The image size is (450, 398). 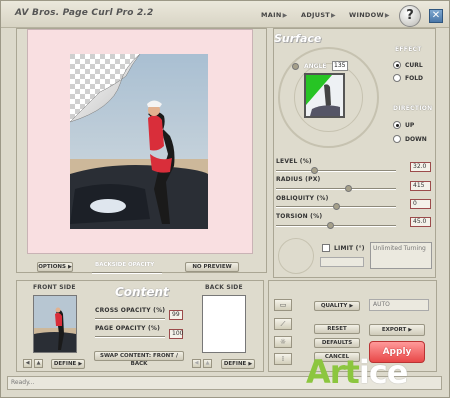 I want to click on export-arrow-icon: ▶, so click(x=410, y=330).